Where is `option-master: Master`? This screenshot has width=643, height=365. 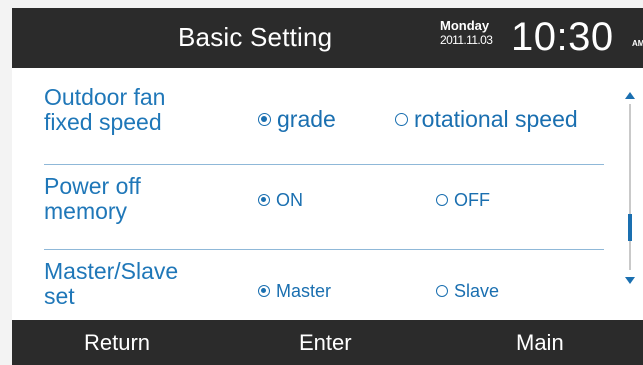 option-master: Master is located at coordinates (294, 291).